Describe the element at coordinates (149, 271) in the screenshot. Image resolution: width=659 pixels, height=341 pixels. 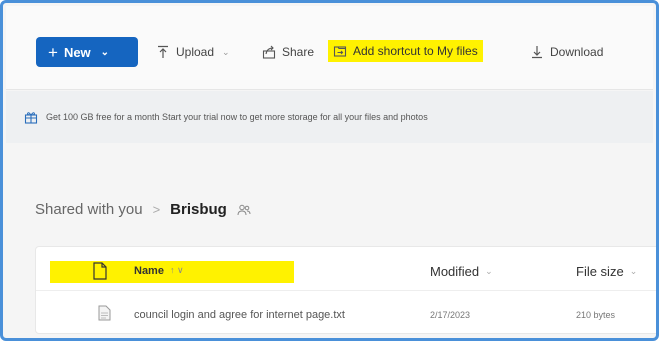
I see `column-name-label: Name` at that location.